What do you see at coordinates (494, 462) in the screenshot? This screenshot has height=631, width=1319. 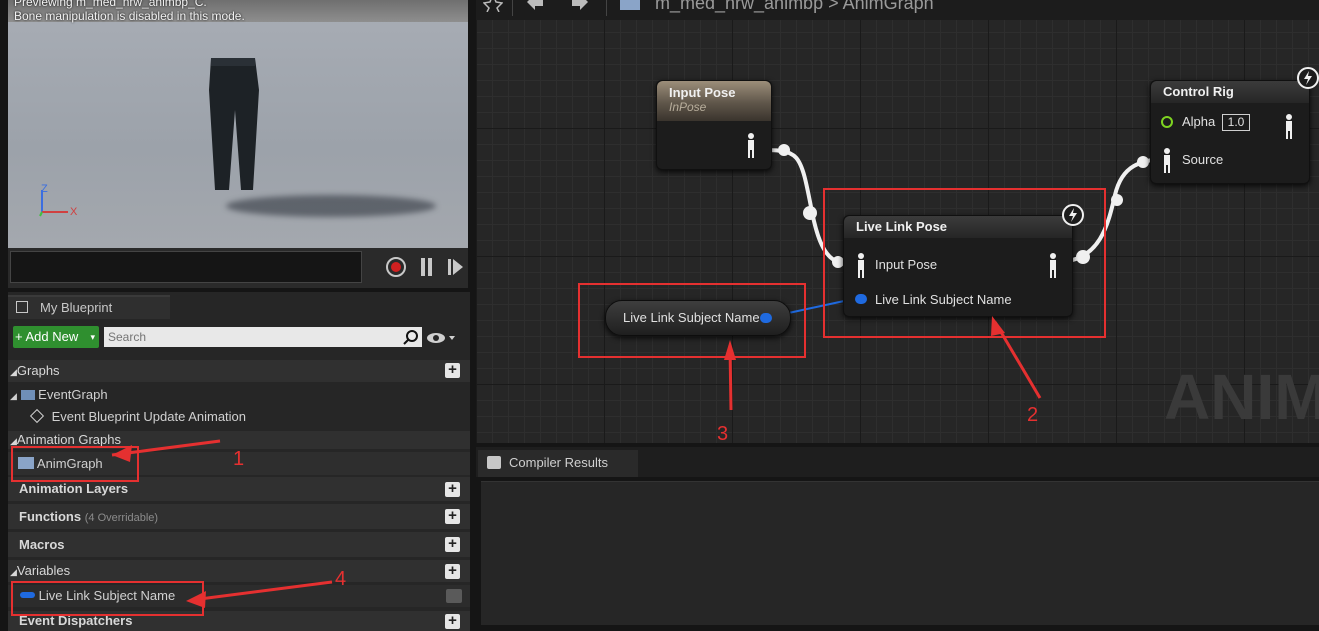 I see `compiler-results-icon` at bounding box center [494, 462].